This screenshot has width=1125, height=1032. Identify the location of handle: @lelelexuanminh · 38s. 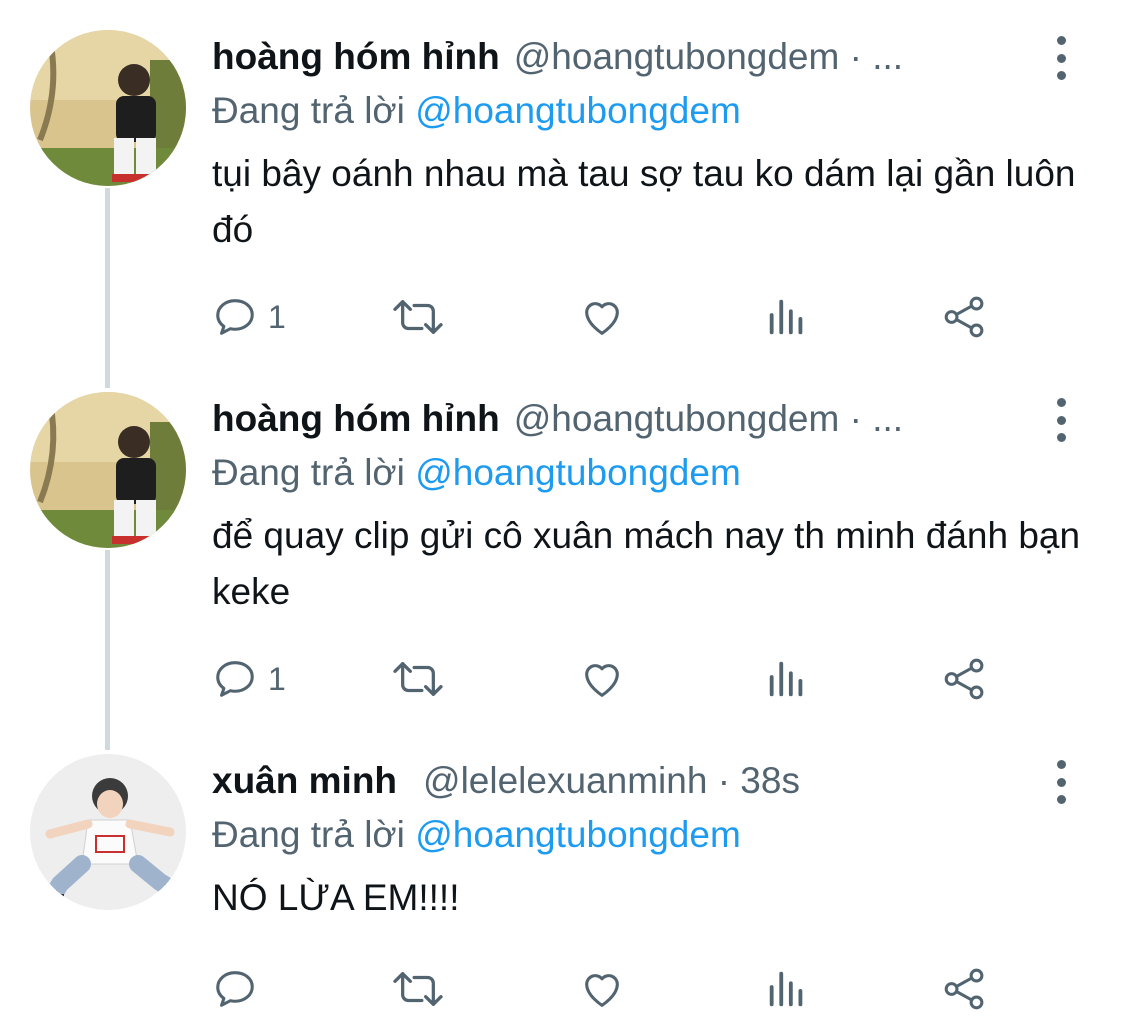
(611, 781).